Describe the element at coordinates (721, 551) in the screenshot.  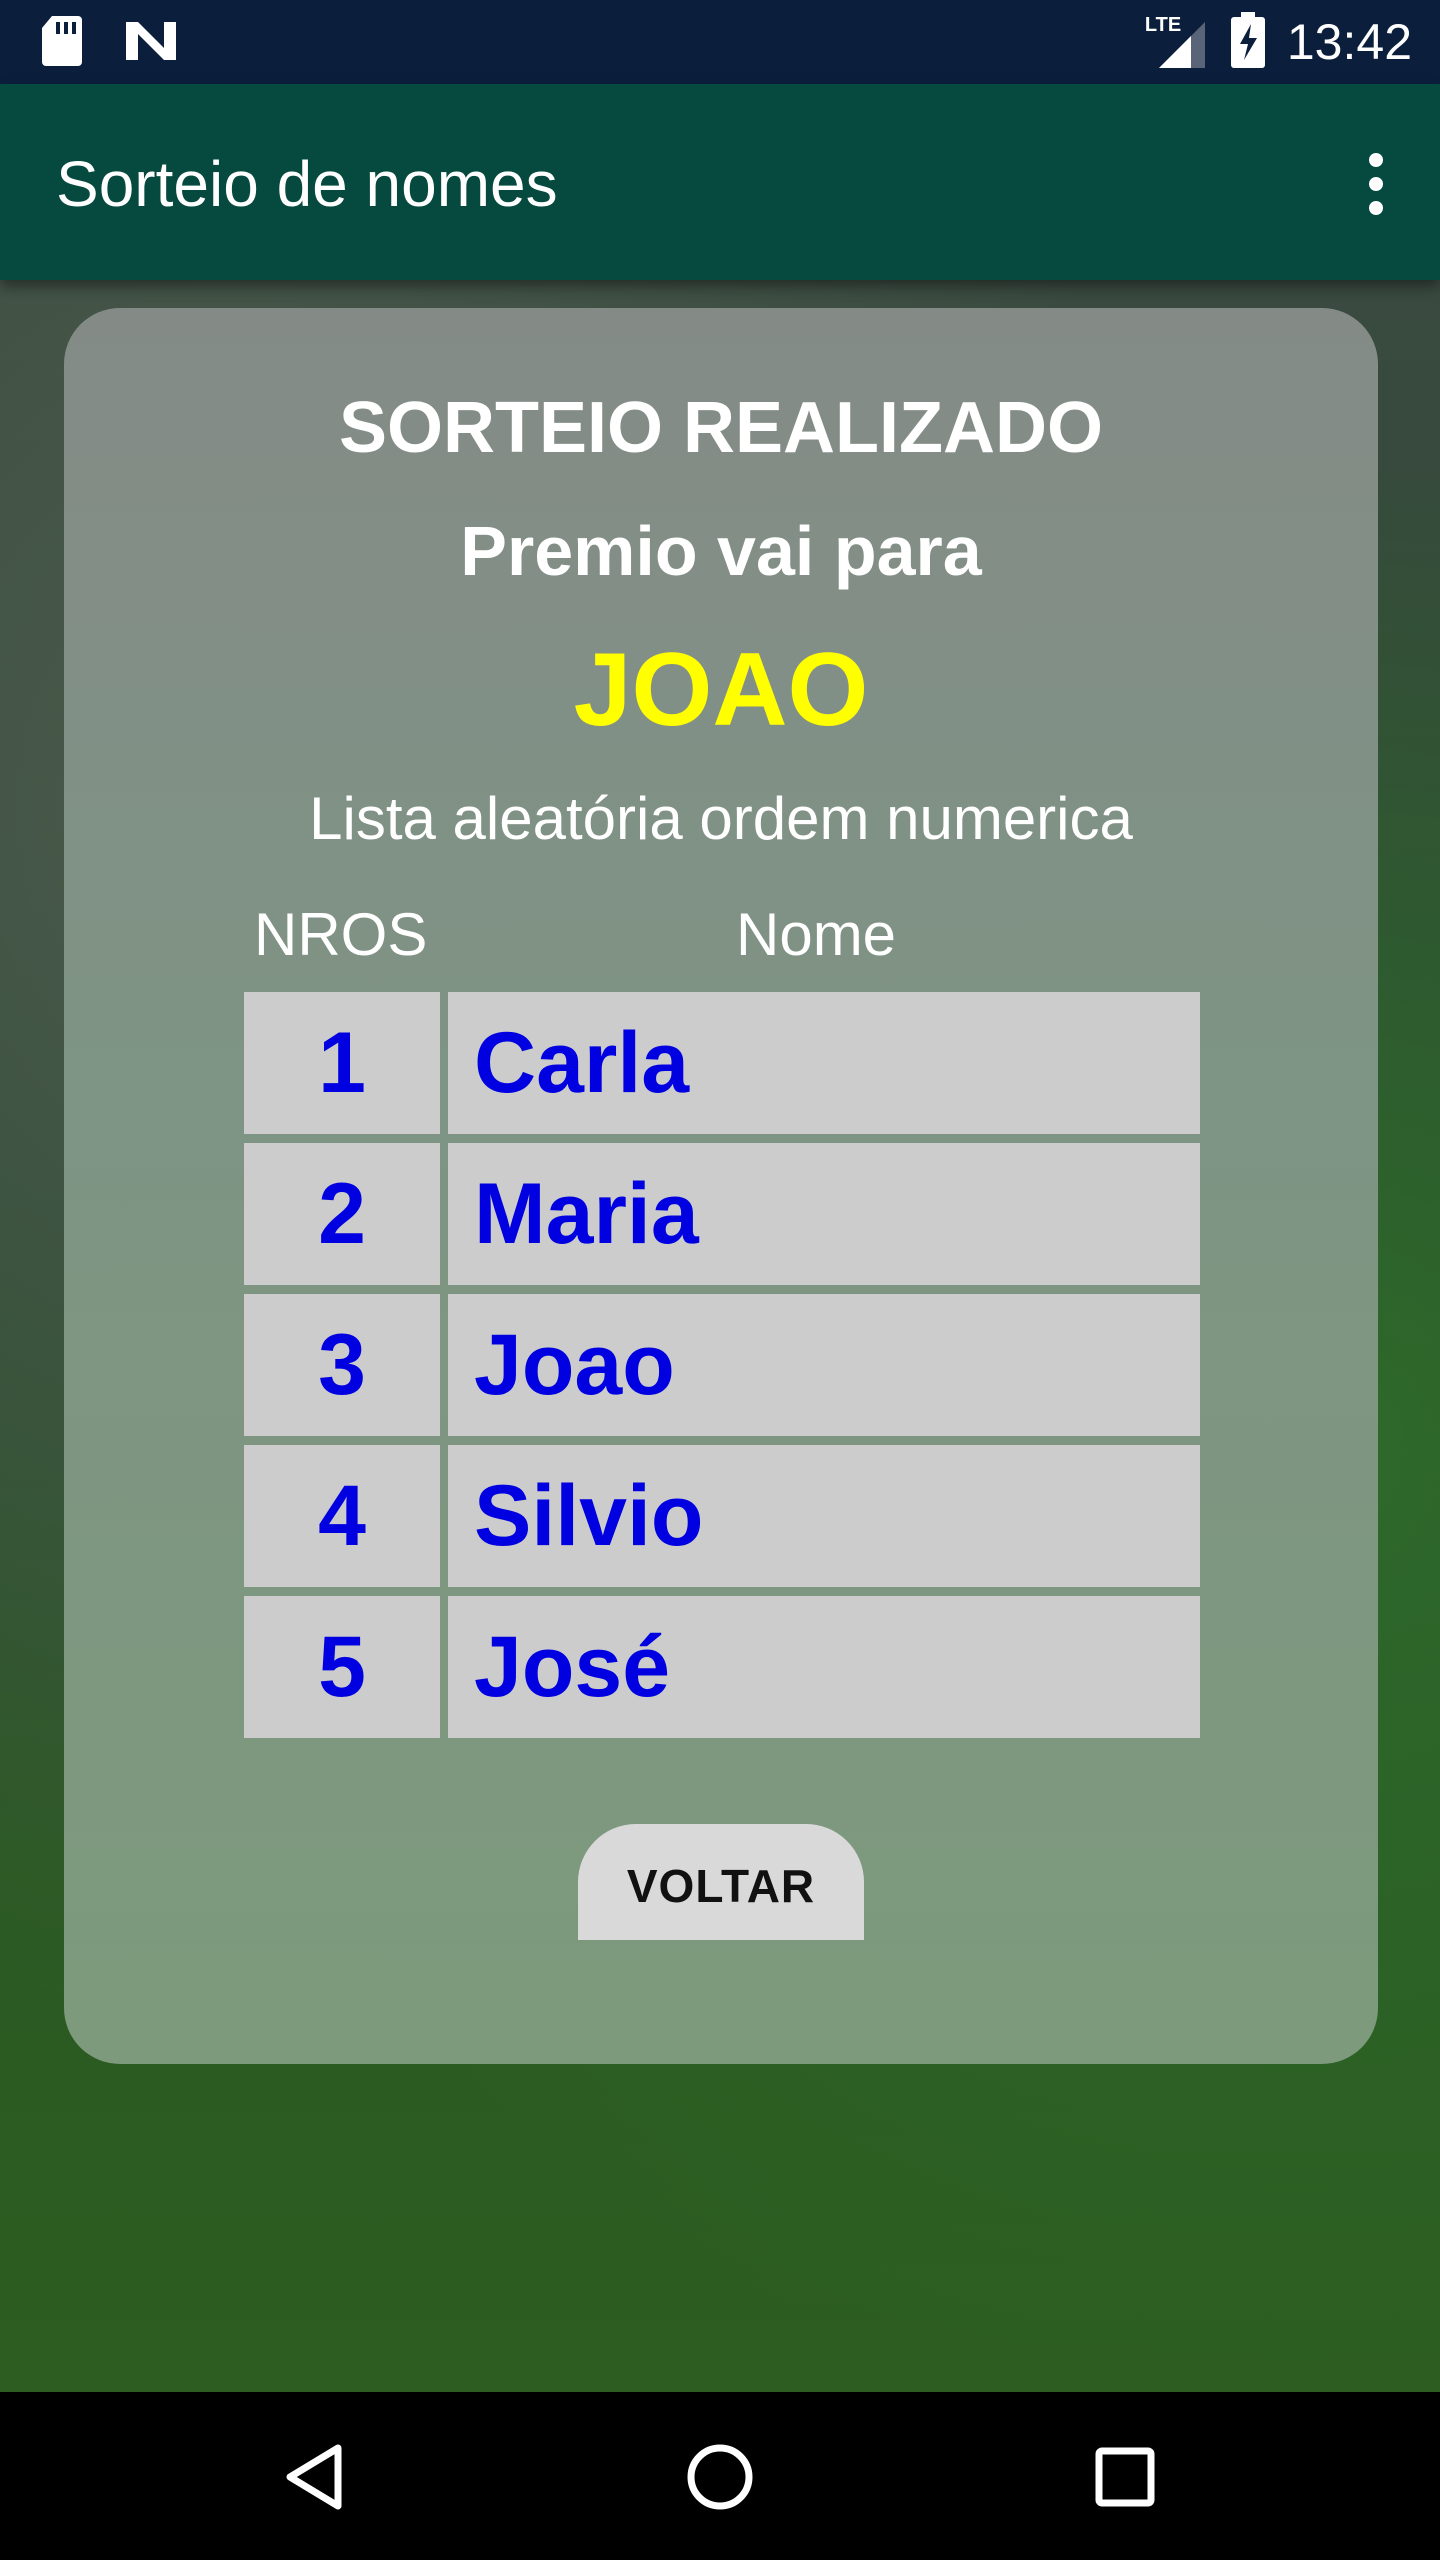
I see `prize-subtitle: Premio vai para` at that location.